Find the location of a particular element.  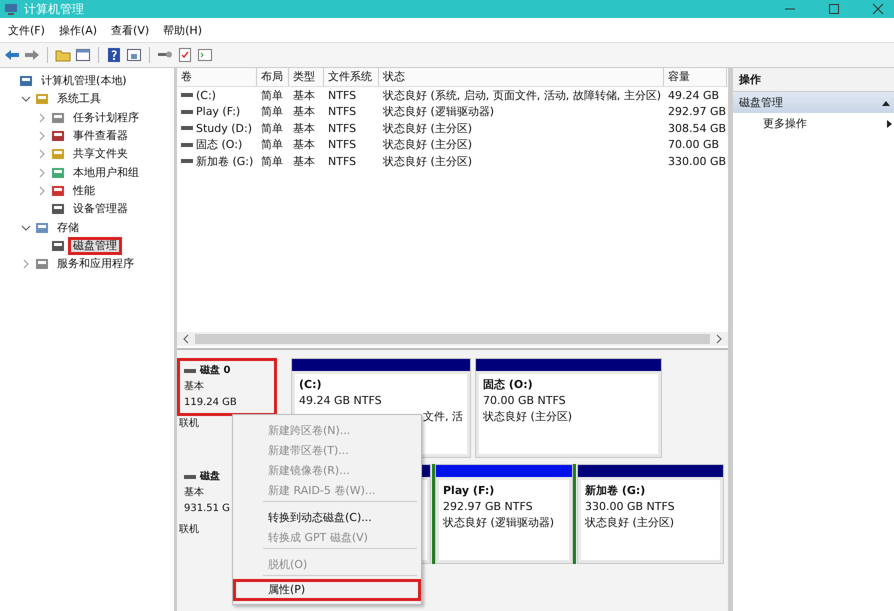

horizontal-scrollbar is located at coordinates (452, 339).